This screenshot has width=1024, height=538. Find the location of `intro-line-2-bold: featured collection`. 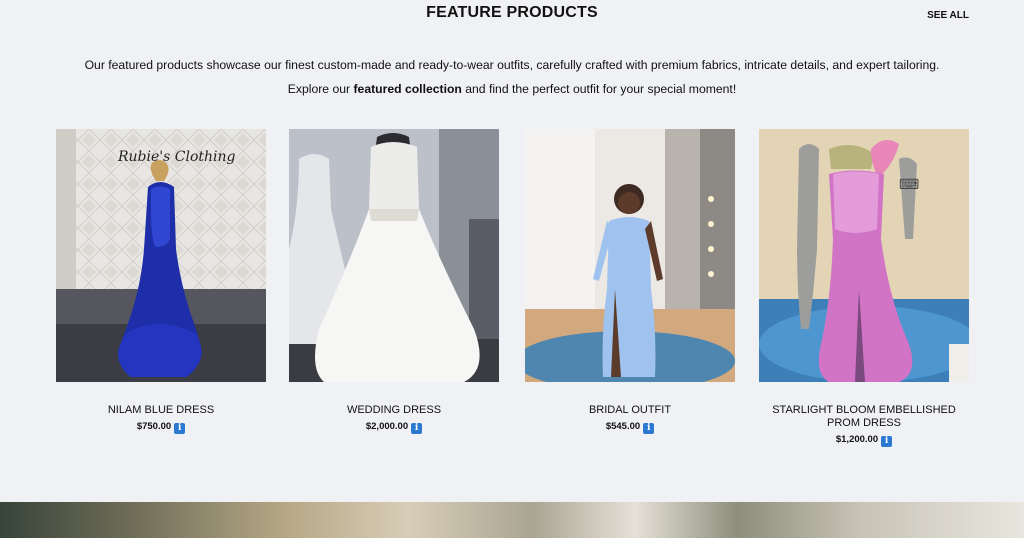

intro-line-2-bold: featured collection is located at coordinates (407, 89).